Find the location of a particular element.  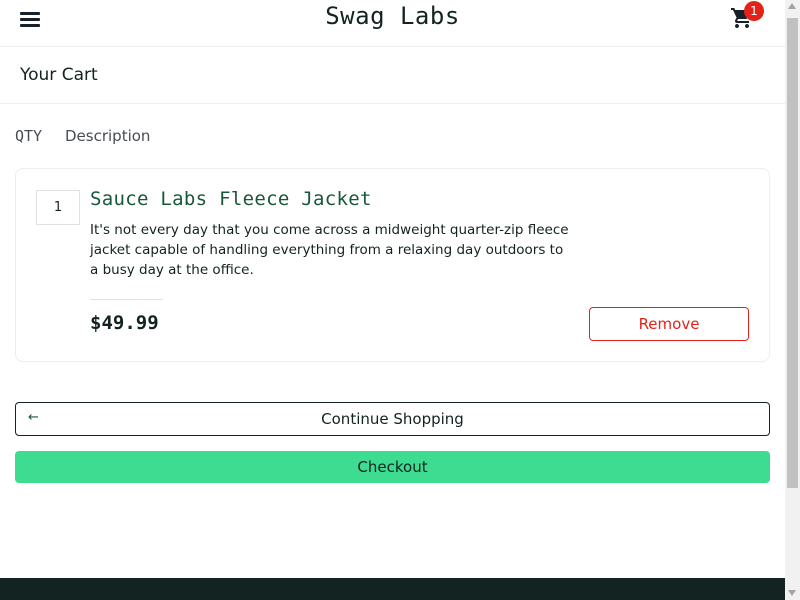

footer is located at coordinates (392, 589).